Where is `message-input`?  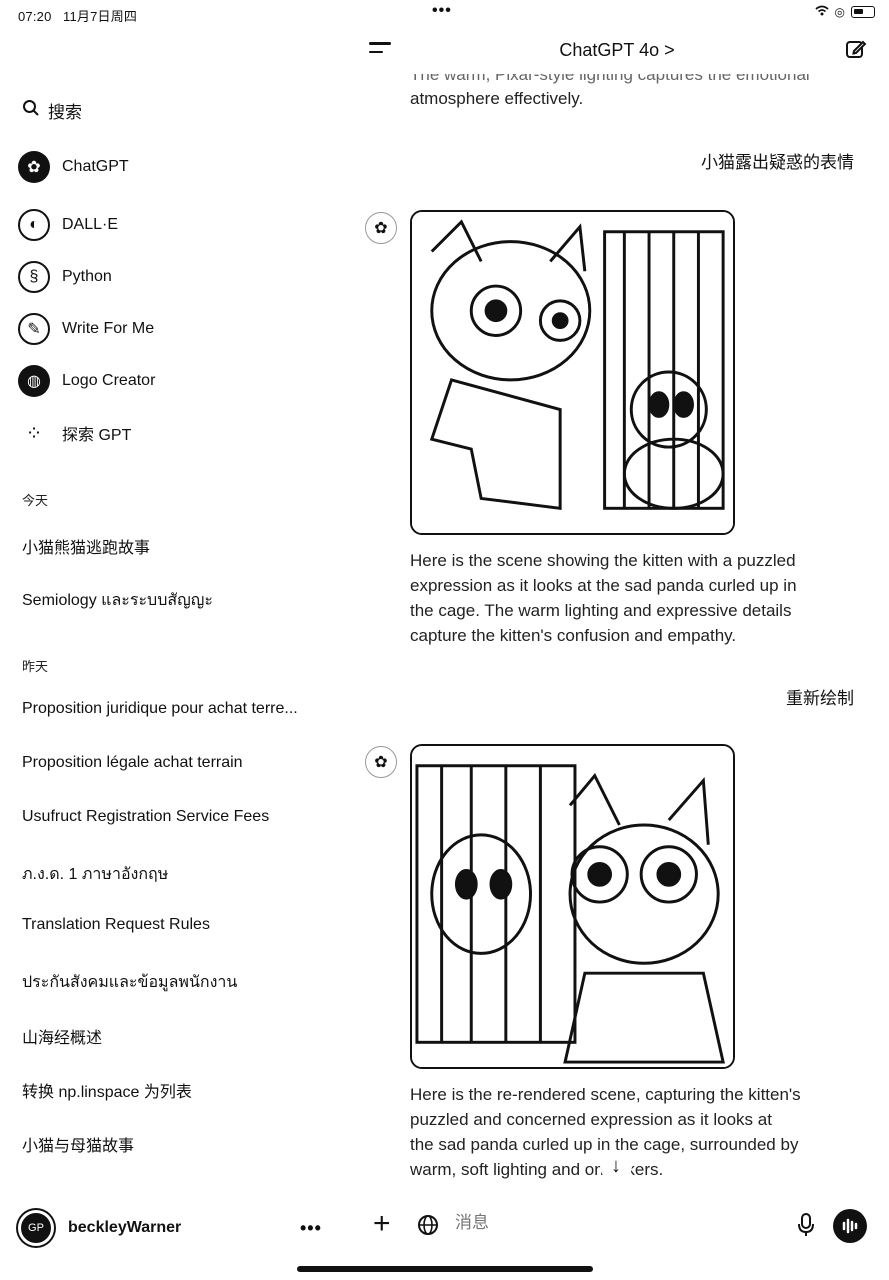 message-input is located at coordinates (620, 1223).